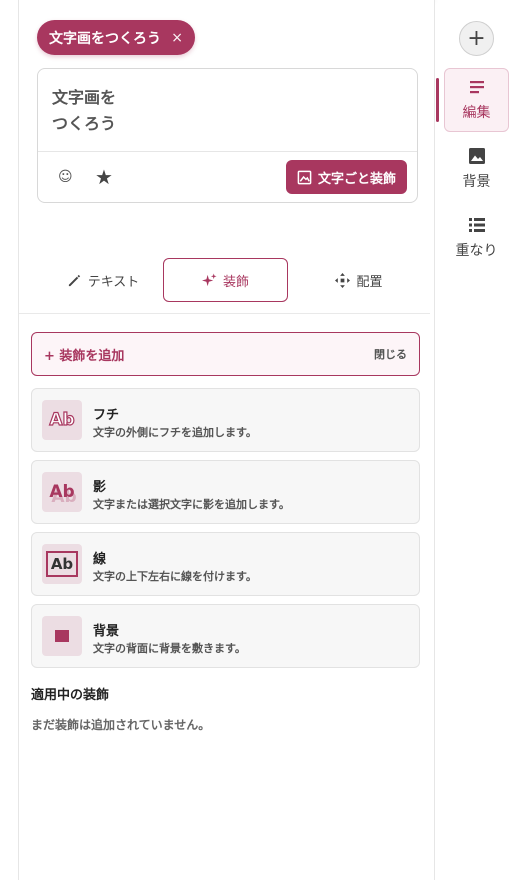  I want to click on tab-decoration: 装飾, so click(225, 280).